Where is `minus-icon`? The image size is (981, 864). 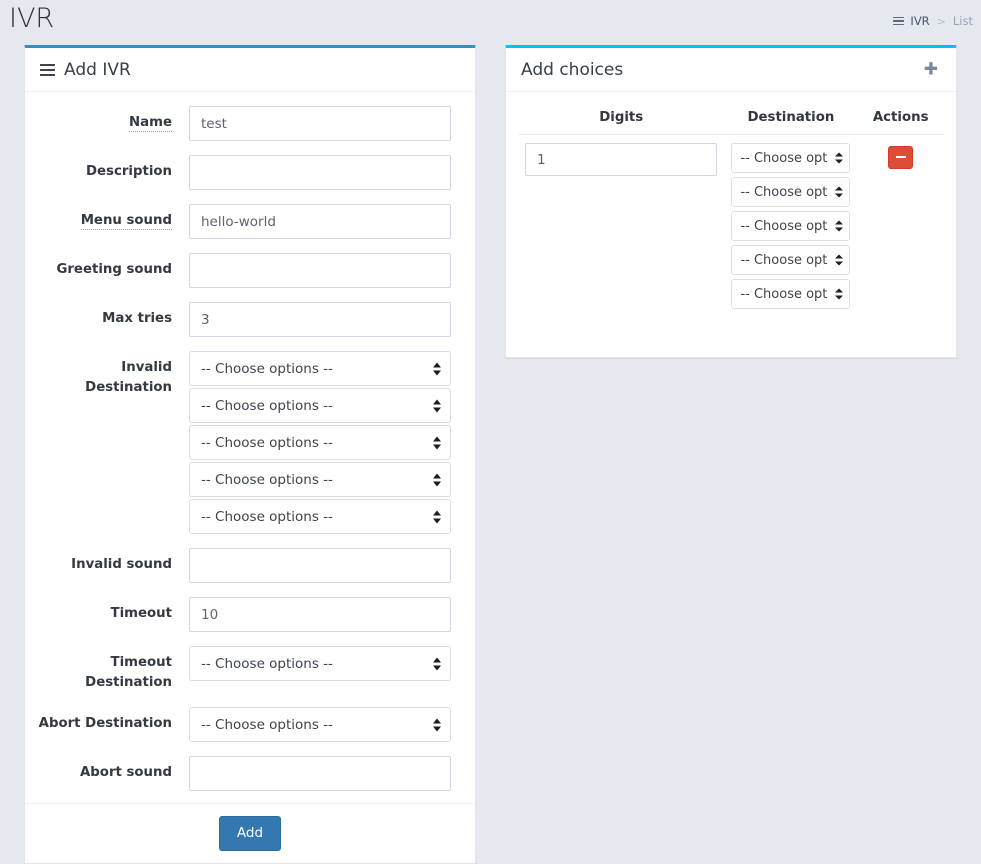
minus-icon is located at coordinates (900, 157).